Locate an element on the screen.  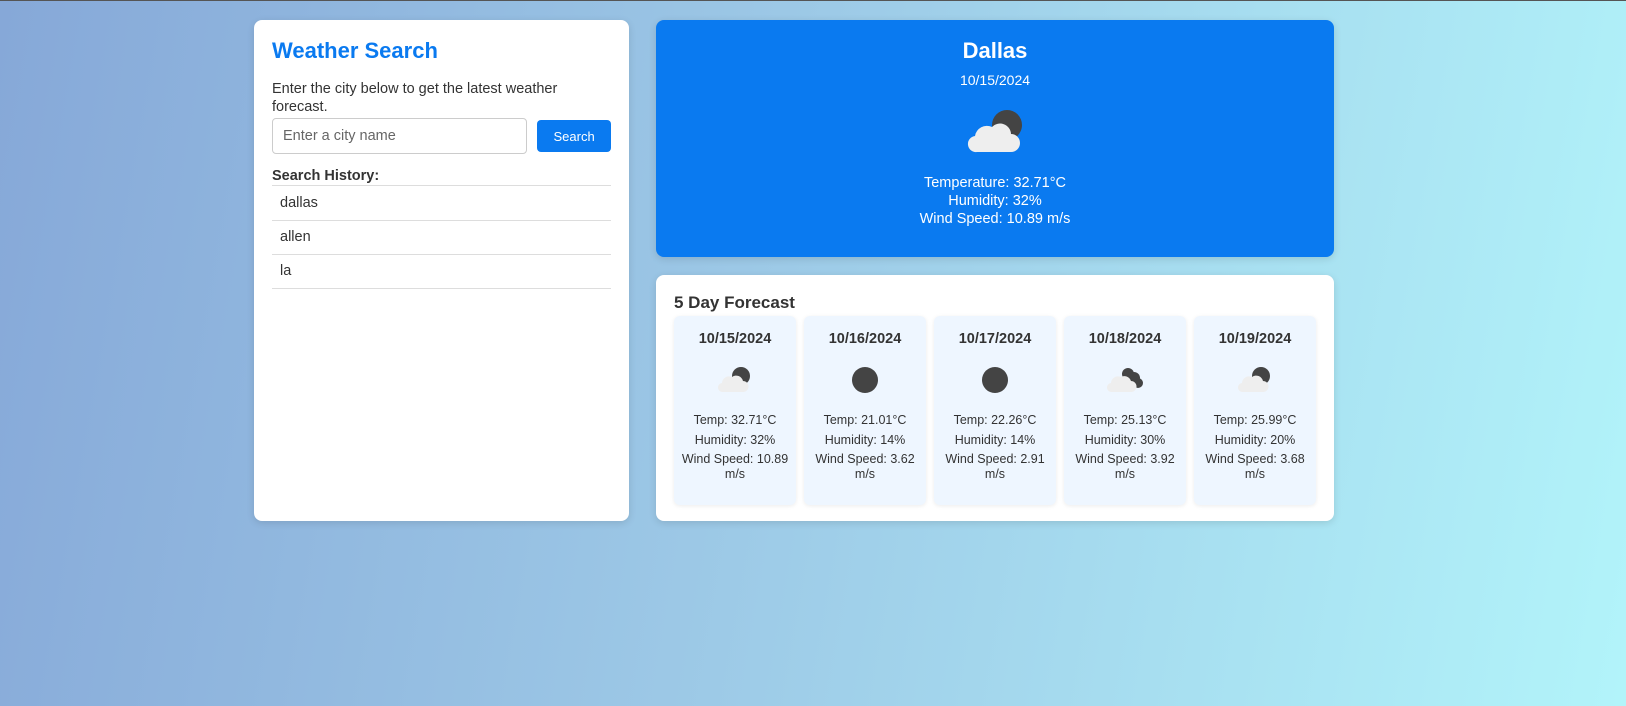
current-temperature: Temperature: 32.71°C is located at coordinates (994, 183).